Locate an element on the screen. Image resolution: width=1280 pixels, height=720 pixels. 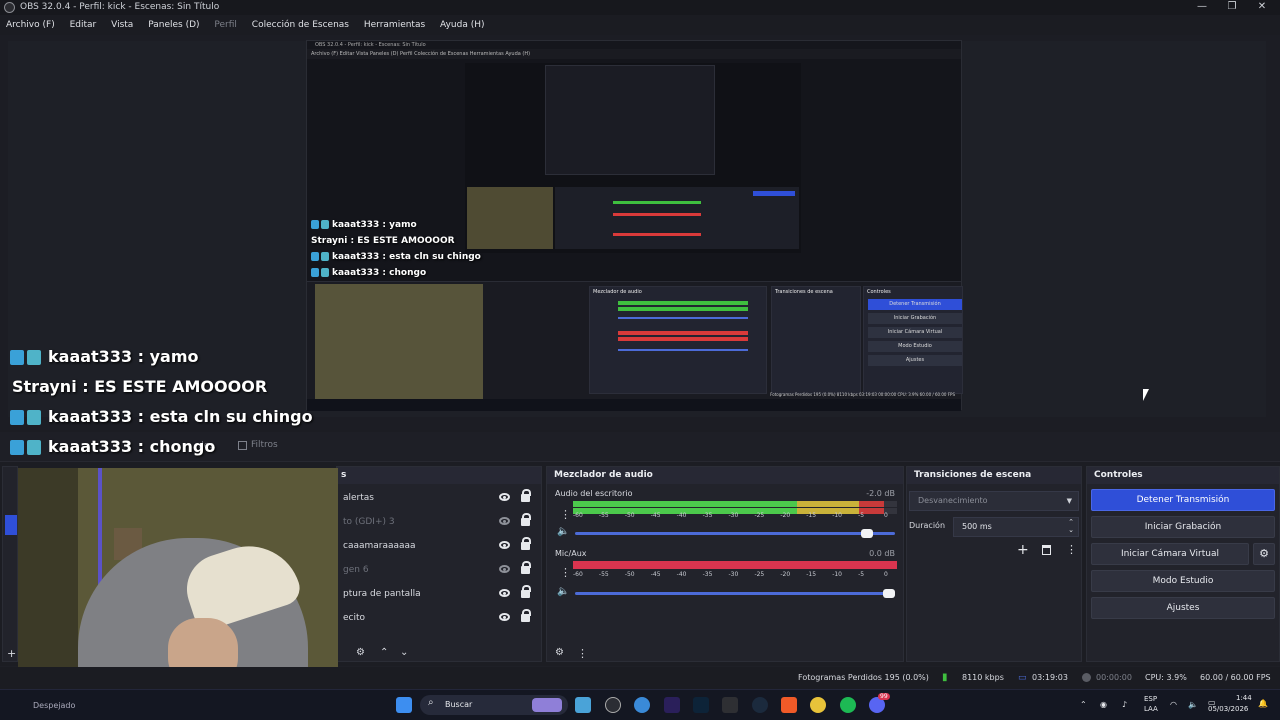
sources-header: s is located at coordinates (439, 475).